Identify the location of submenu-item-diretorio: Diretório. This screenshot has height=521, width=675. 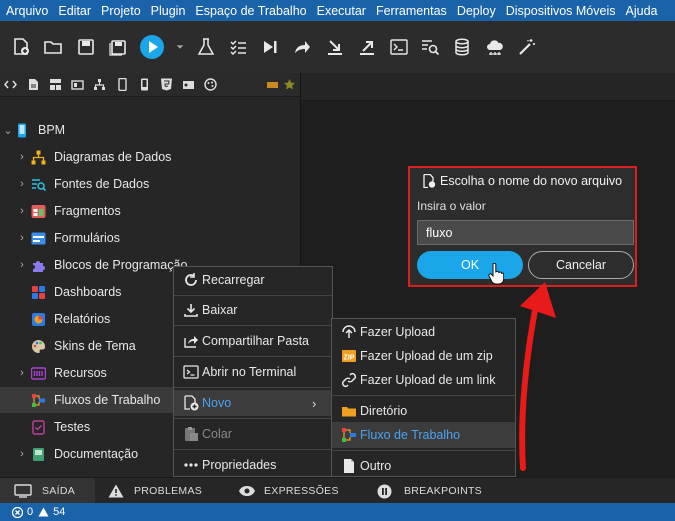
(423, 411).